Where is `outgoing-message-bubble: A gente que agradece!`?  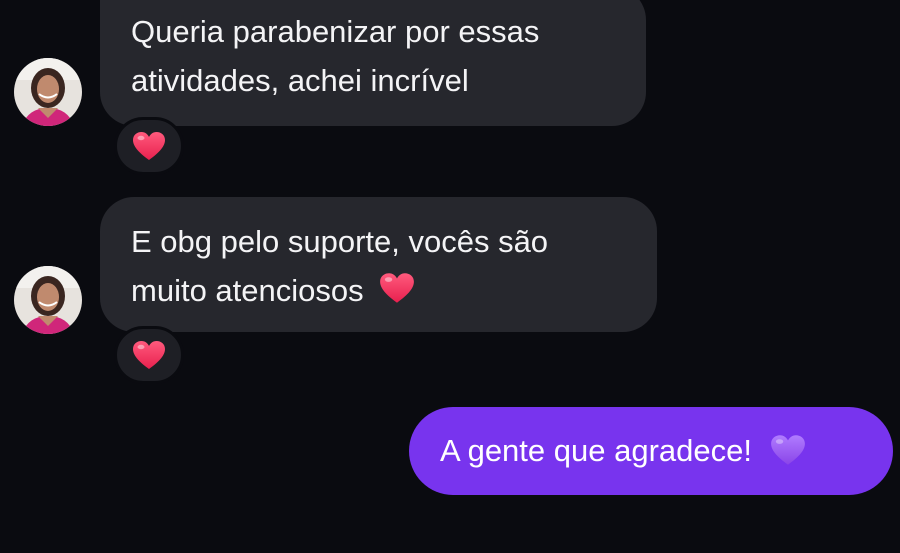 outgoing-message-bubble: A gente que agradece! is located at coordinates (651, 451).